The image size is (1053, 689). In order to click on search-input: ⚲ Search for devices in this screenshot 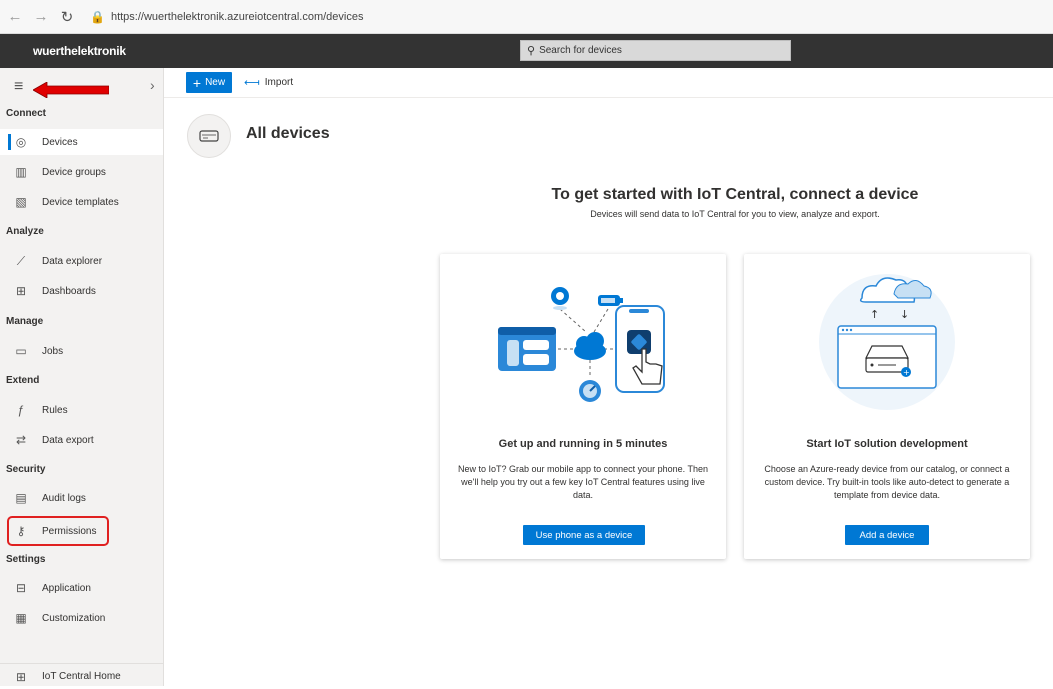, I will do `click(655, 50)`.